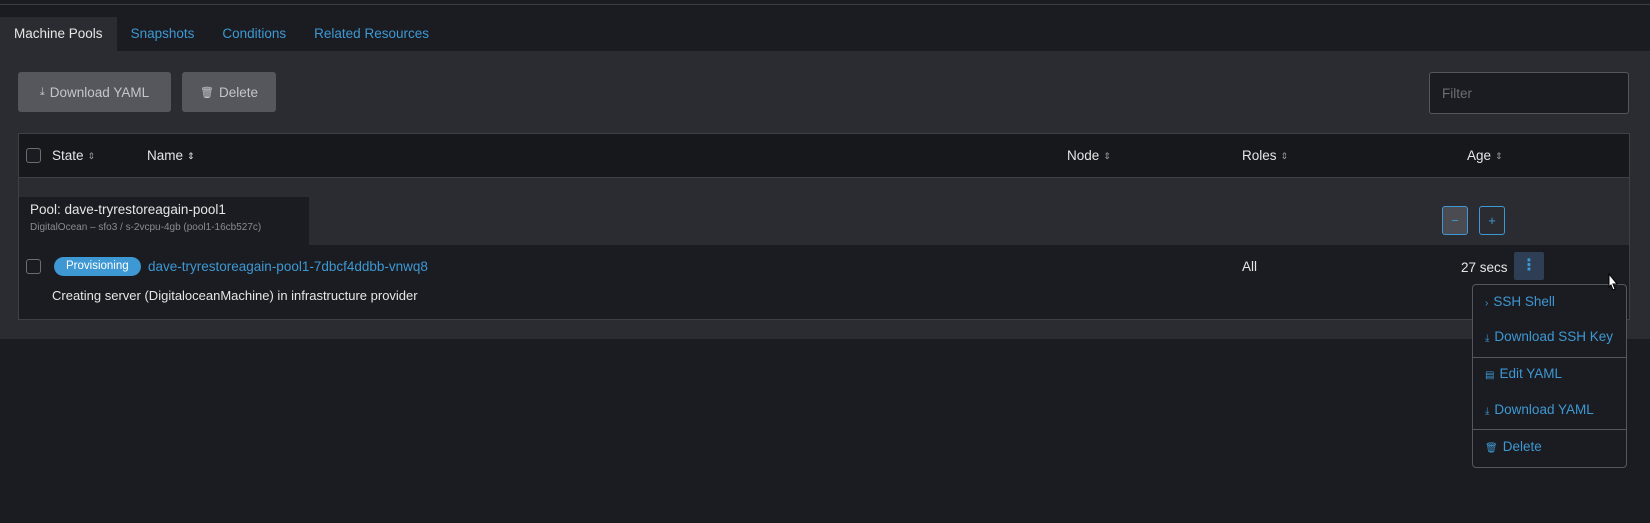 Image resolution: width=1650 pixels, height=523 pixels. Describe the element at coordinates (1522, 446) in the screenshot. I see `menu-item-label: Delete` at that location.